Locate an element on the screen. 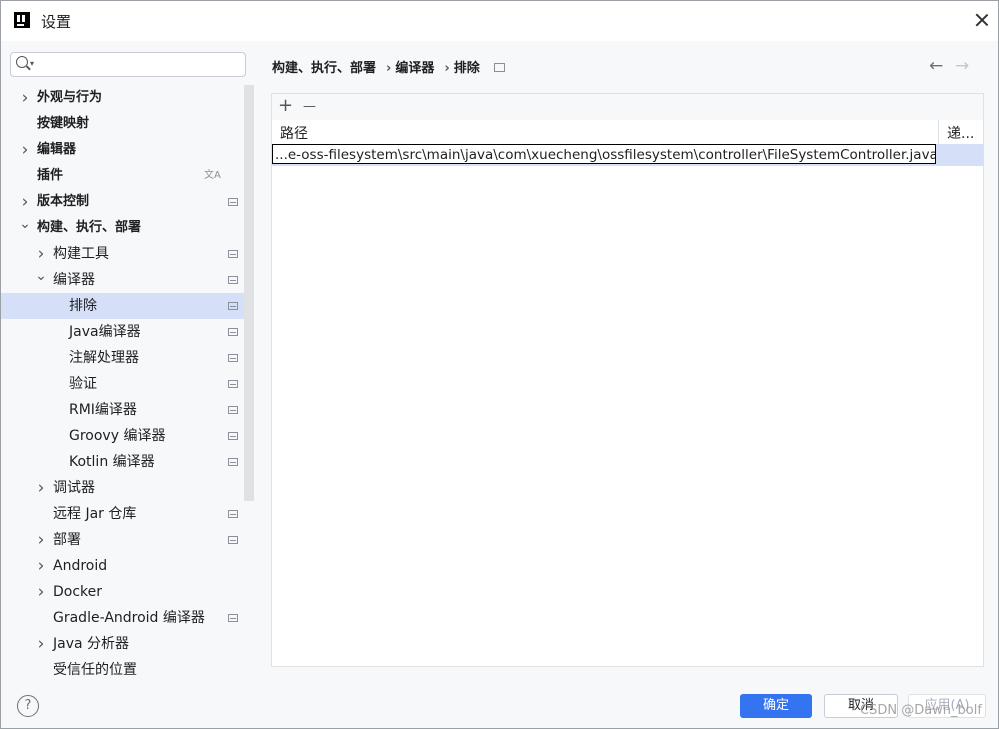  sidebar-item: Docker is located at coordinates (122, 592).